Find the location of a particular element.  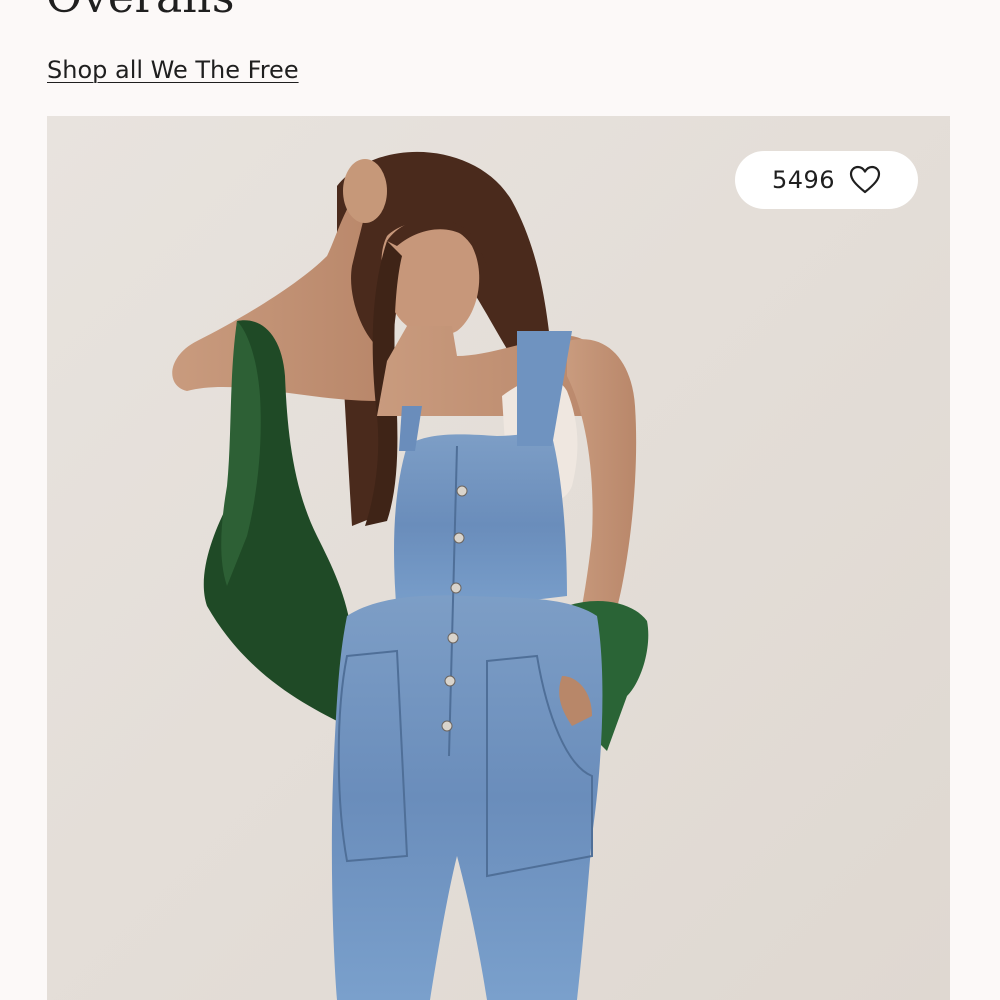

favorite-button: 5496 is located at coordinates (826, 180).